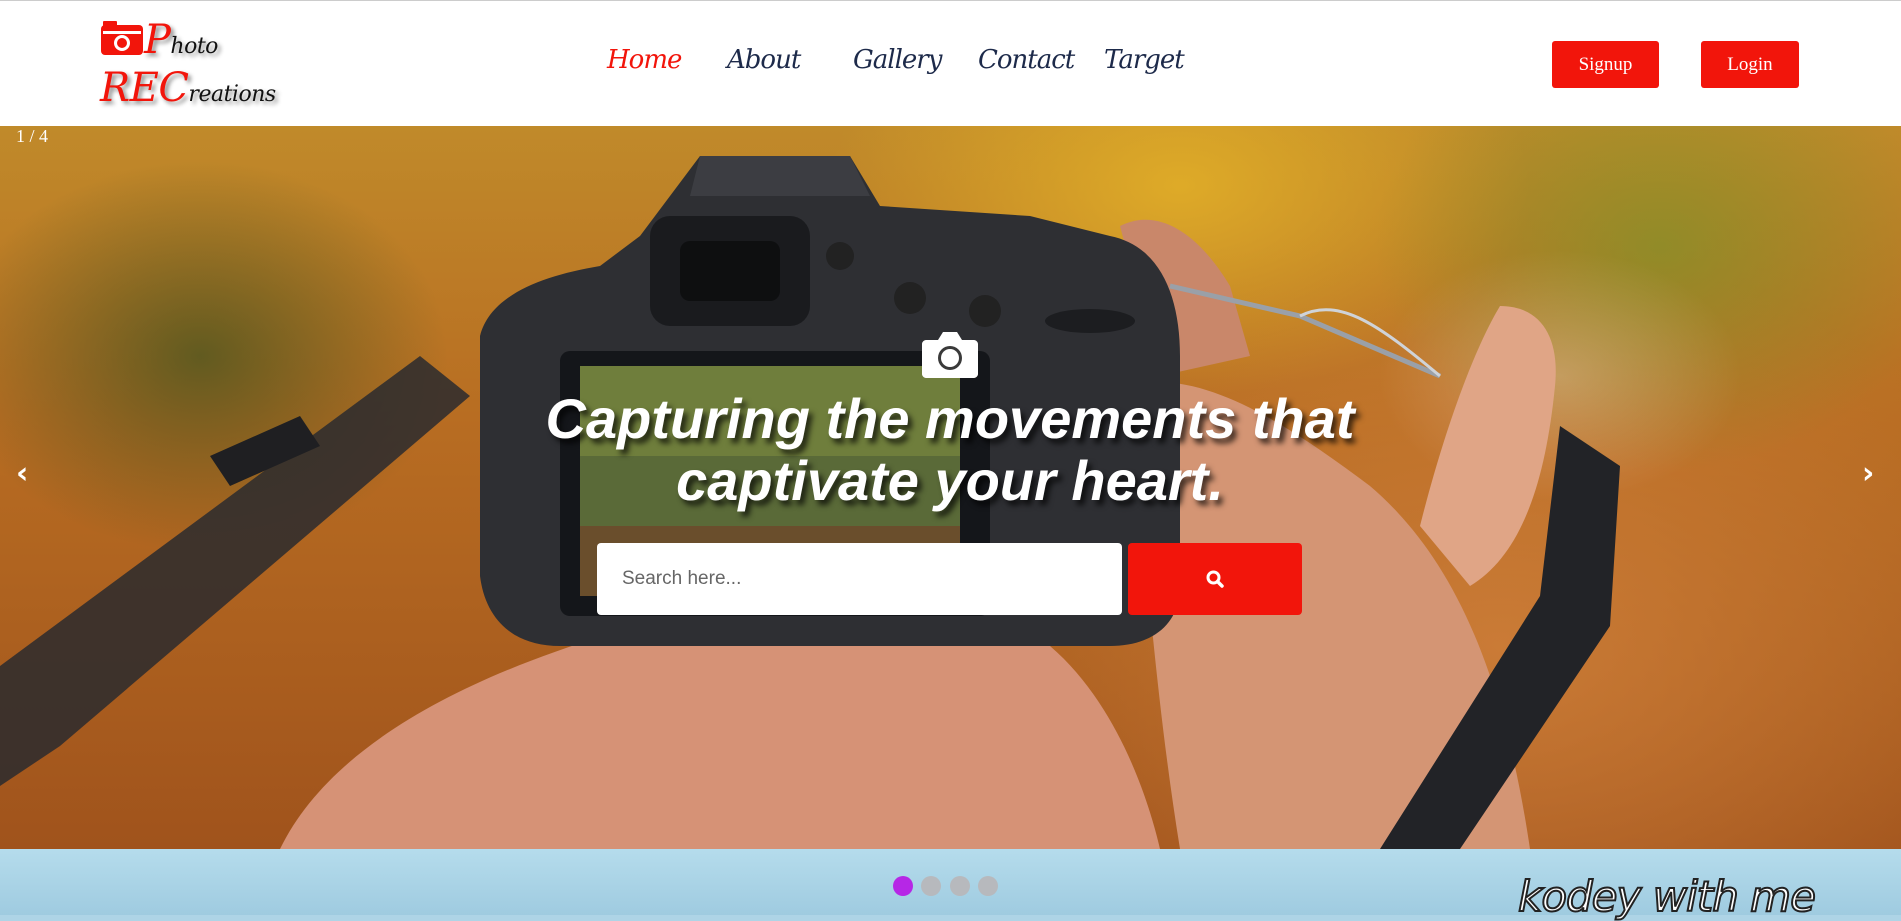  I want to click on slide-counter: 1 / 4, so click(32, 136).